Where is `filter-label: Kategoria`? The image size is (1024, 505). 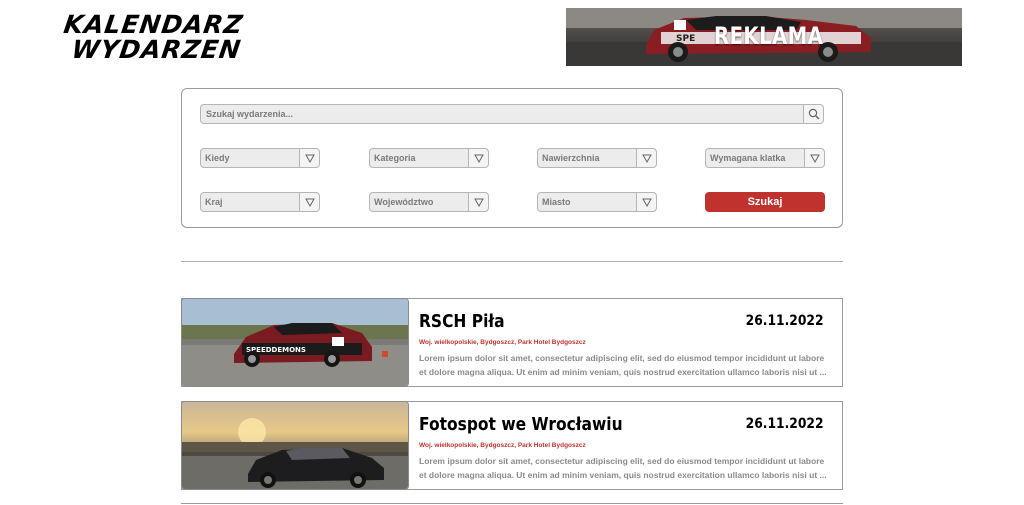
filter-label: Kategoria is located at coordinates (395, 158).